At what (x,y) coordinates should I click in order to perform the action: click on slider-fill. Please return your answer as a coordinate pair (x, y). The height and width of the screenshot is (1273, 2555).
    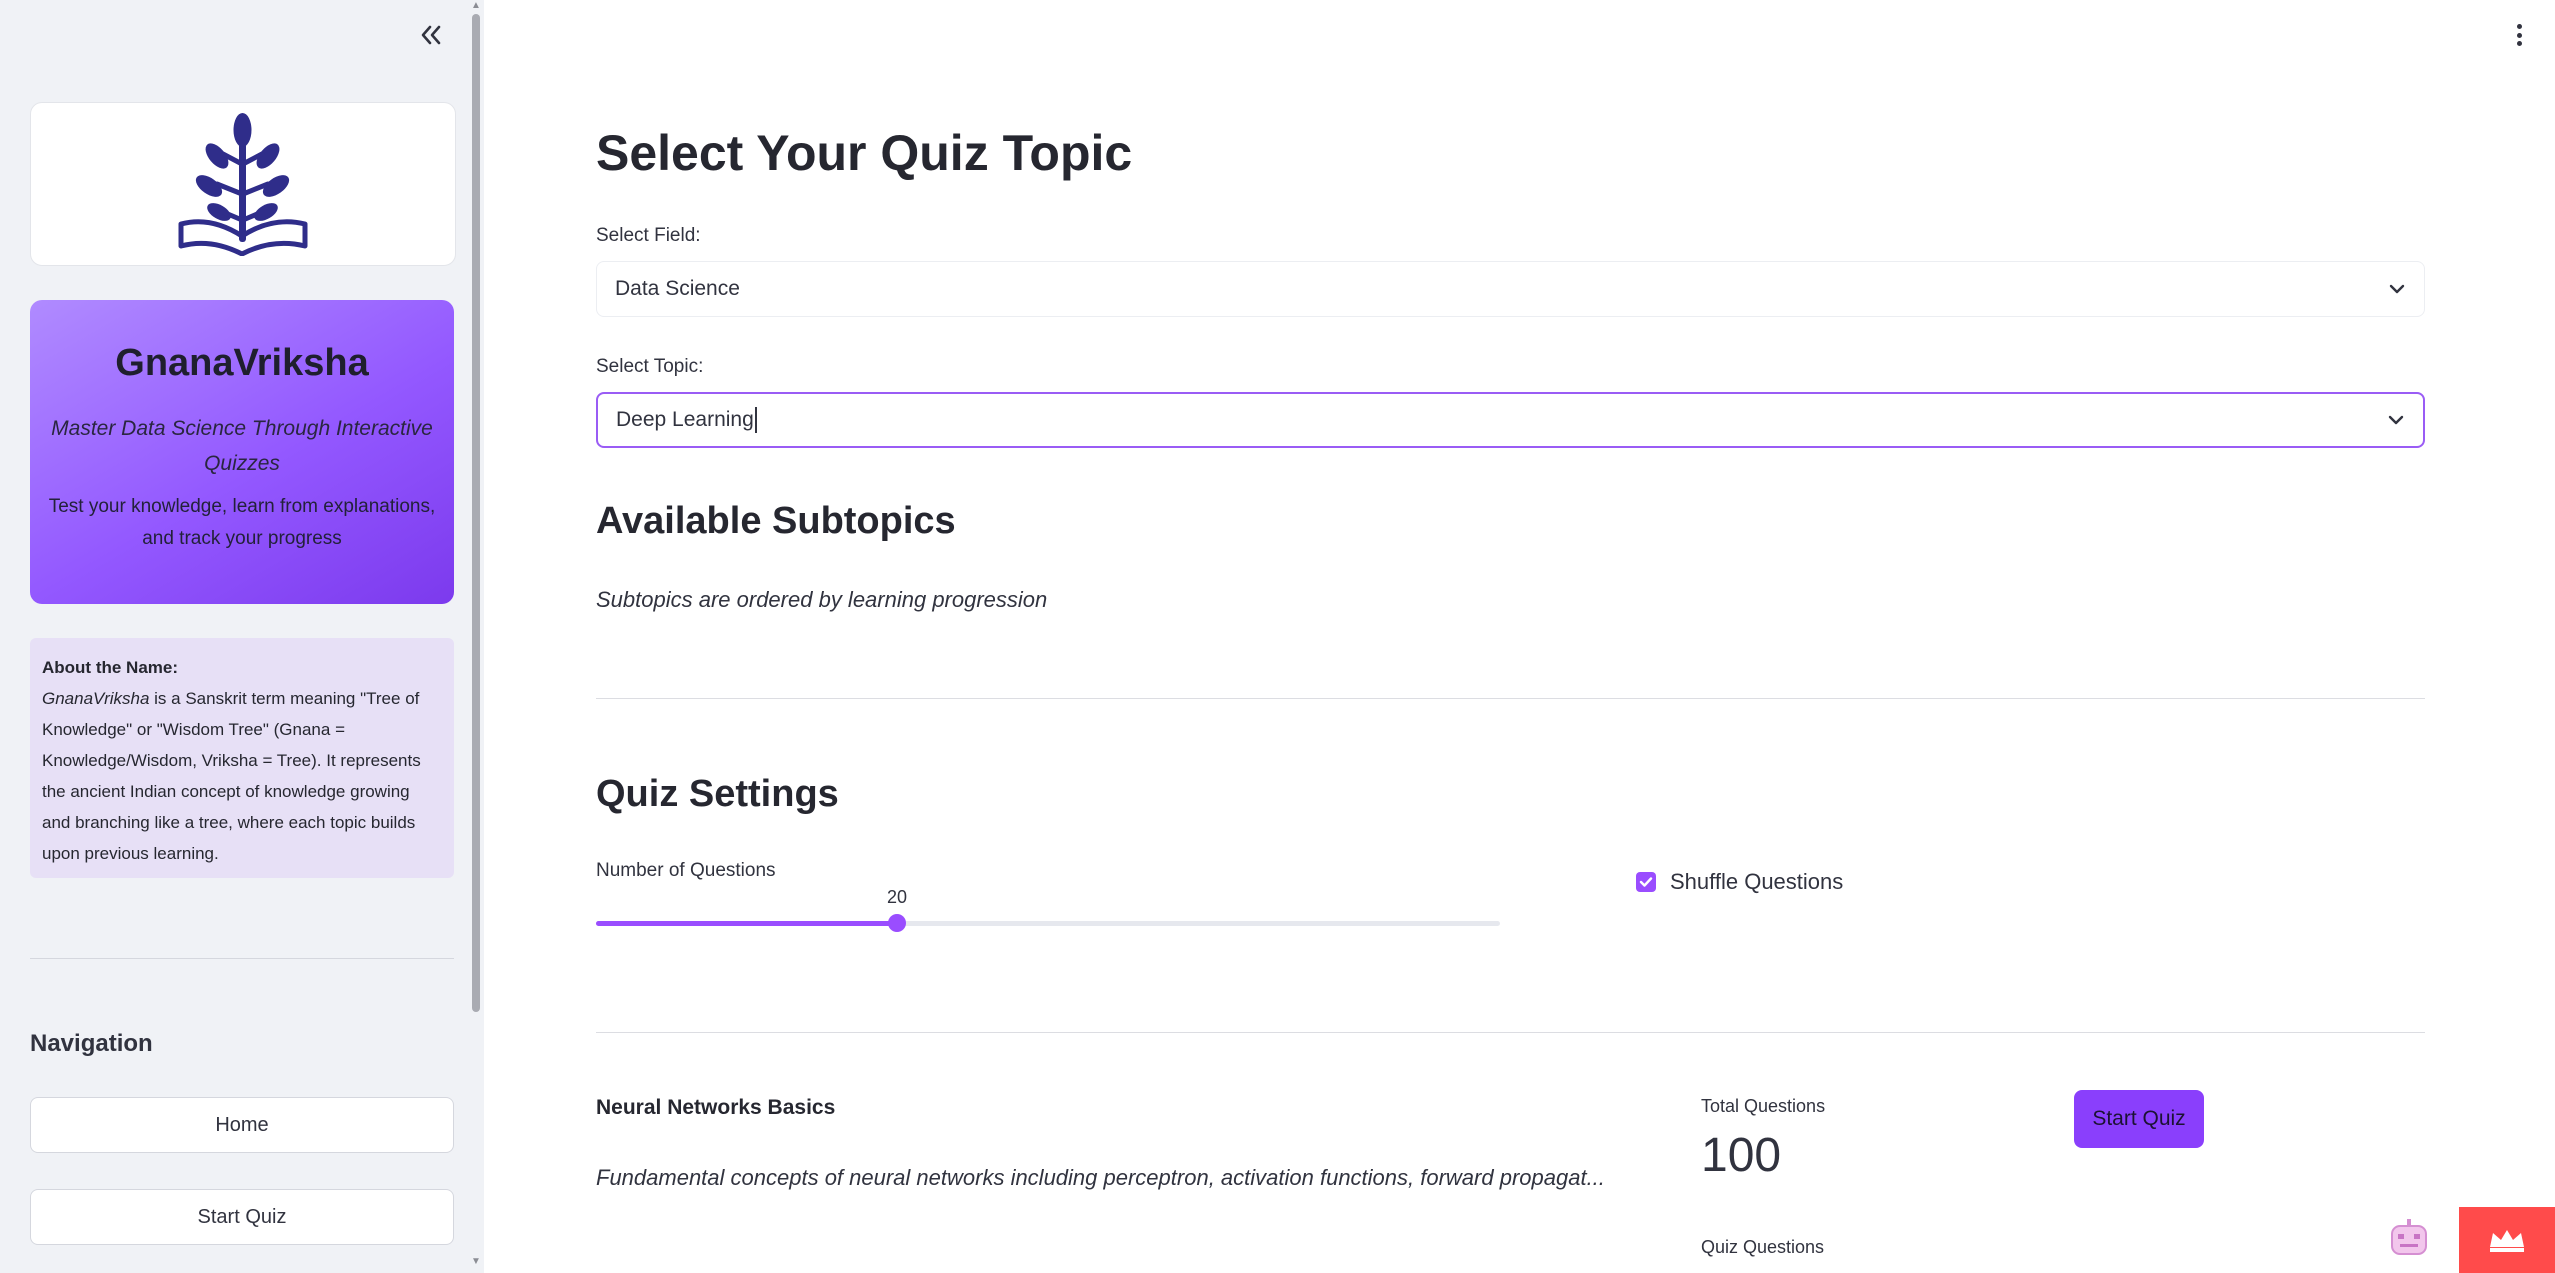
    Looking at the image, I should click on (747, 923).